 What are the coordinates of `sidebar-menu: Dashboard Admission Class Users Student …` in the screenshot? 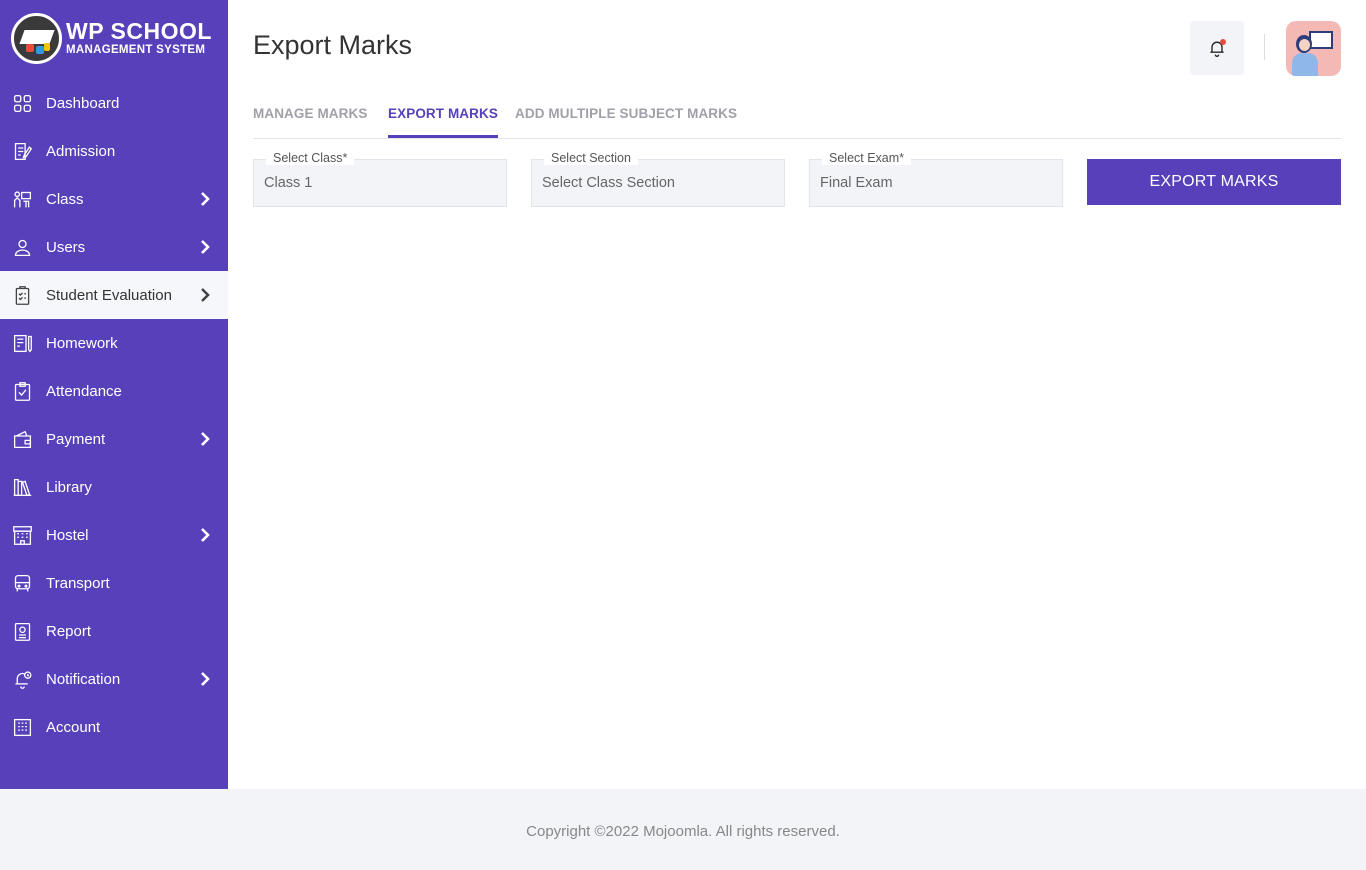 It's located at (114, 415).